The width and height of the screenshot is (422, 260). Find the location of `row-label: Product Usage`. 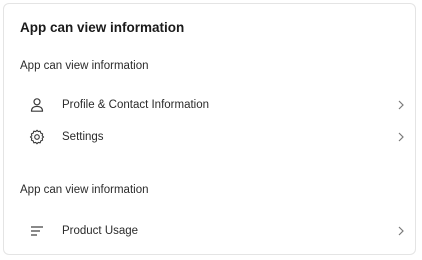

row-label: Product Usage is located at coordinates (100, 231).